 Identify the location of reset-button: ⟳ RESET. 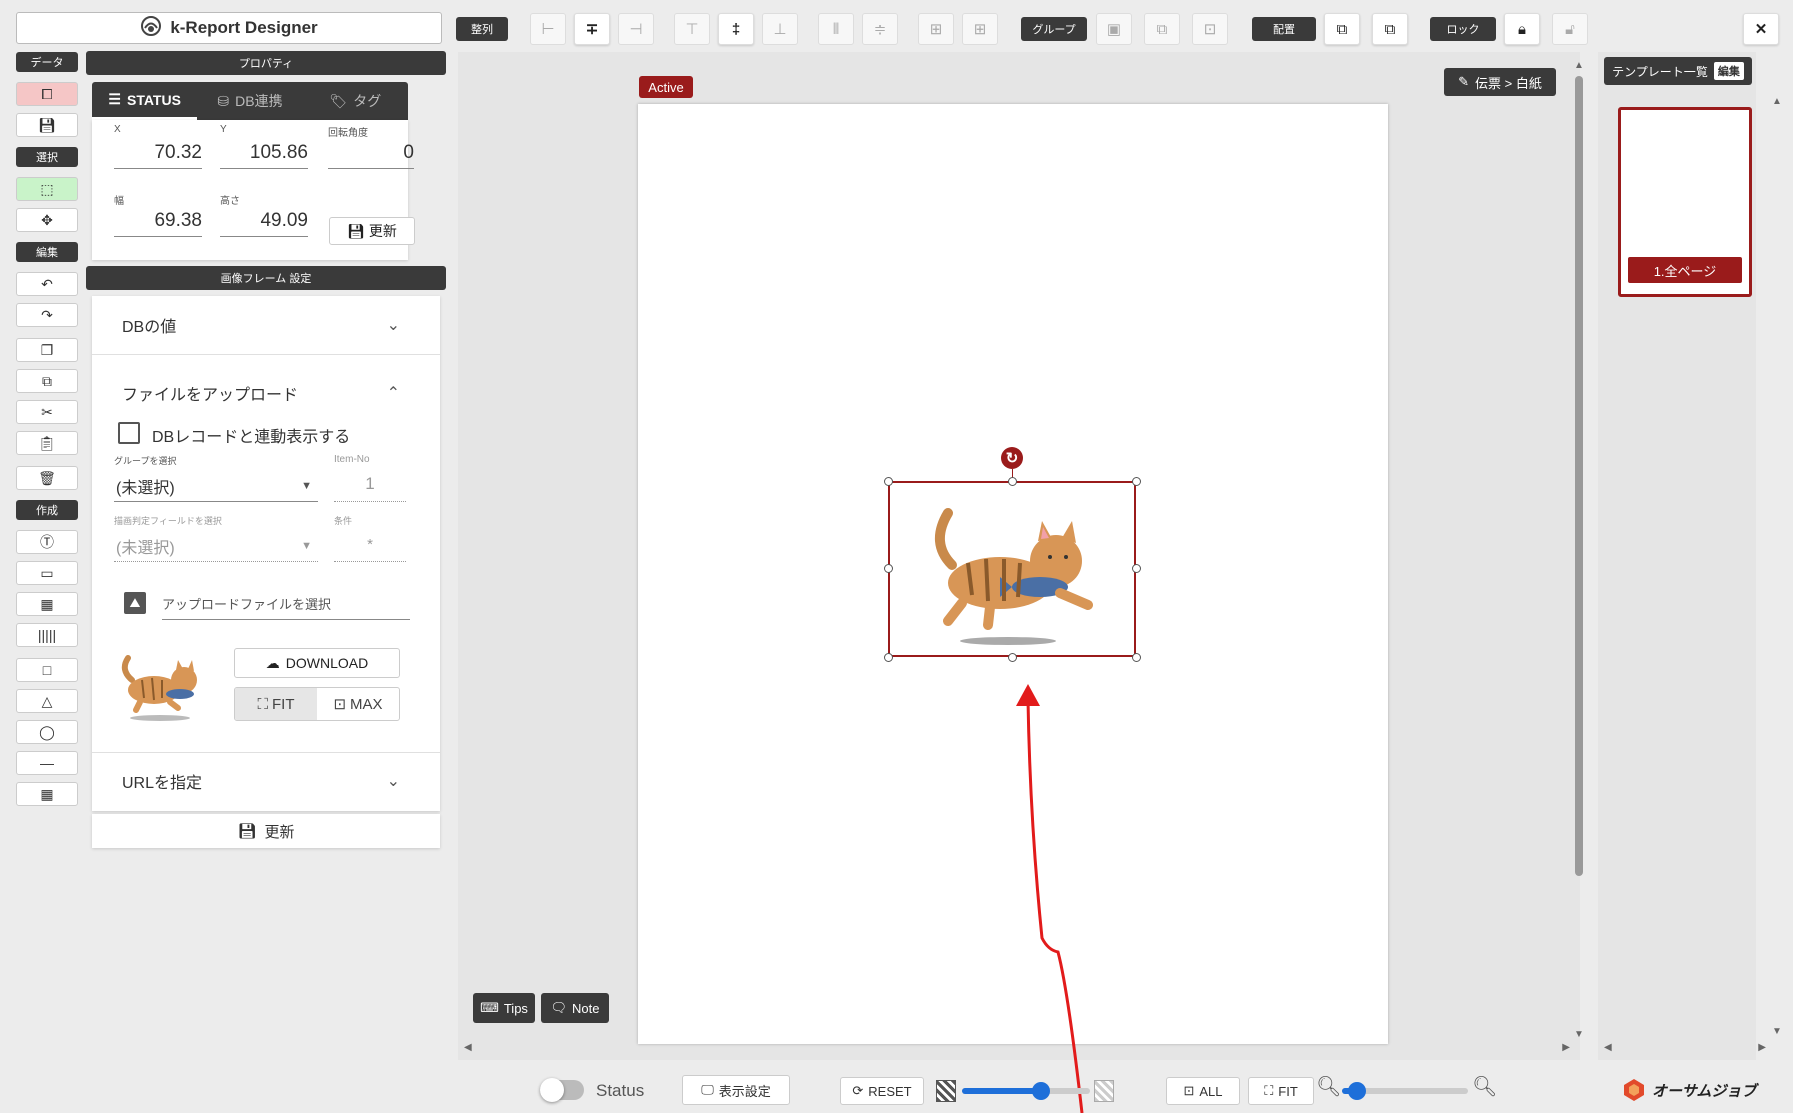
(882, 1091).